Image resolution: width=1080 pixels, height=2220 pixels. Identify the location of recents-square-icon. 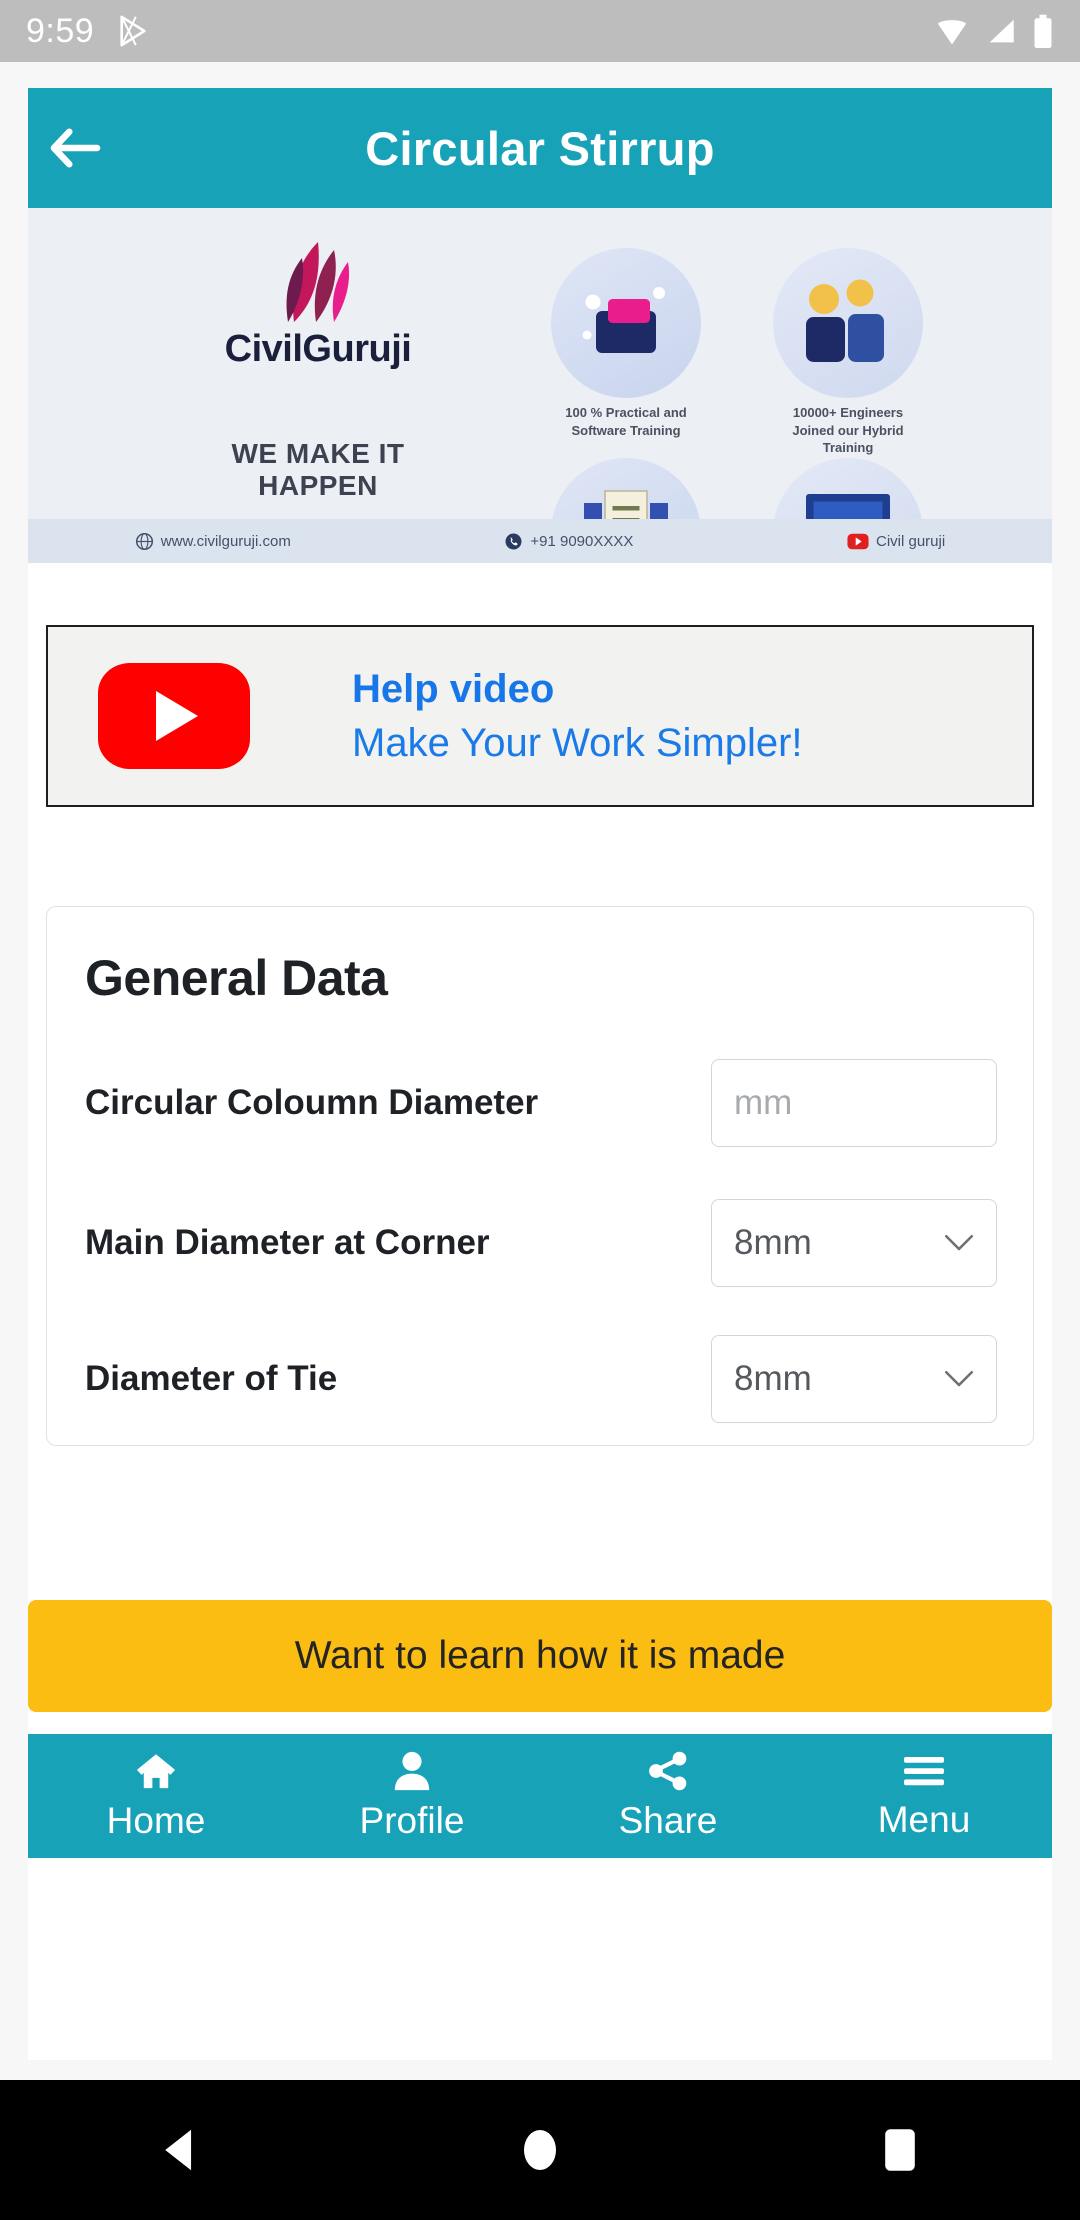
(900, 2150).